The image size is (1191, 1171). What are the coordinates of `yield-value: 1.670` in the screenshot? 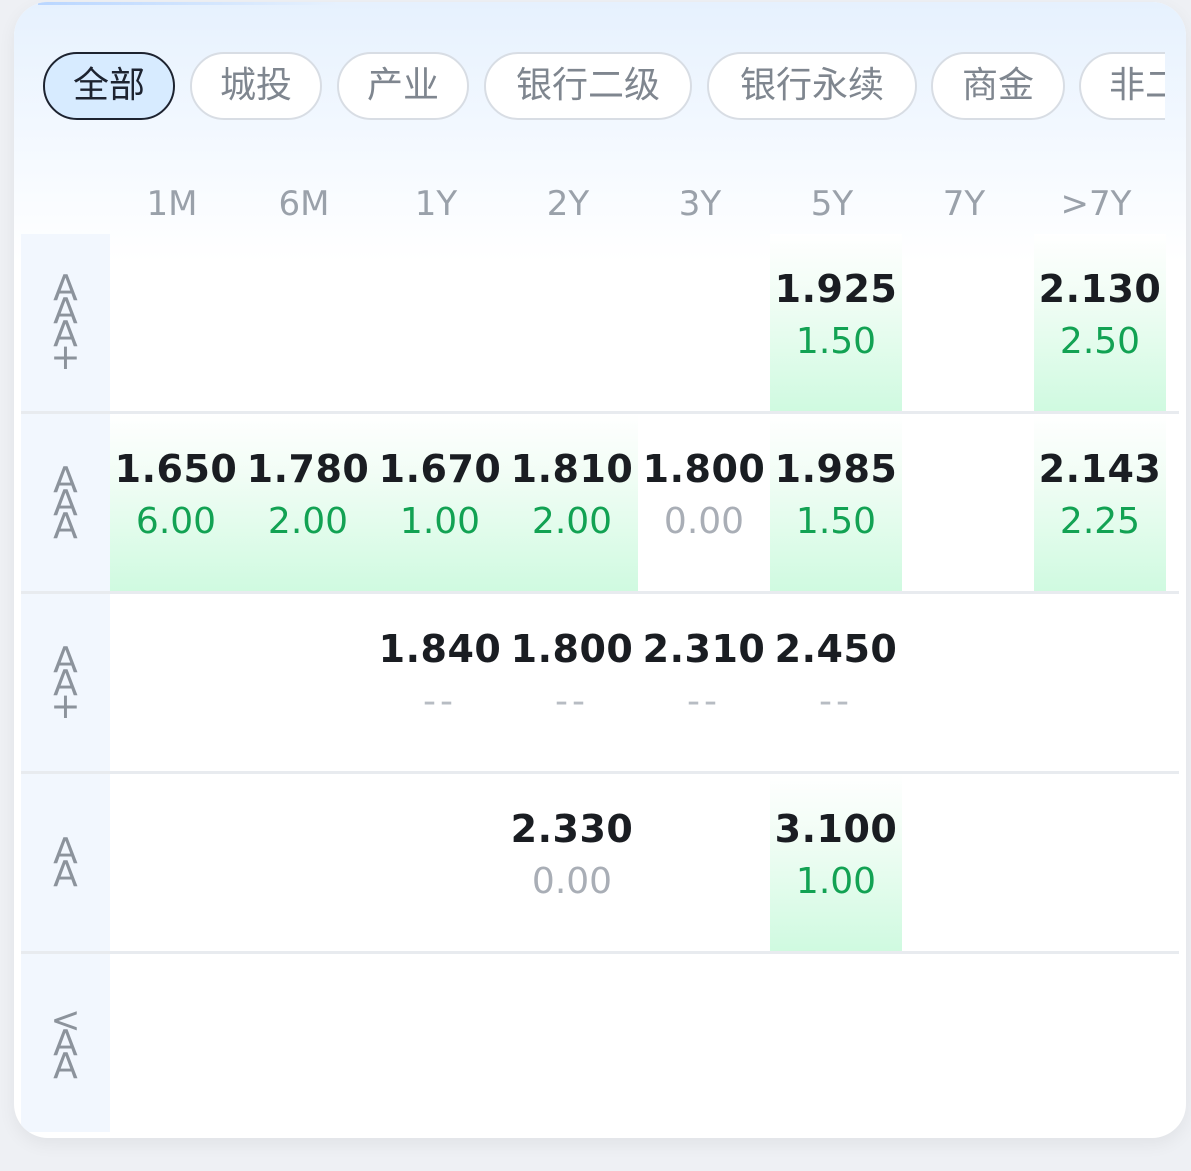 It's located at (440, 469).